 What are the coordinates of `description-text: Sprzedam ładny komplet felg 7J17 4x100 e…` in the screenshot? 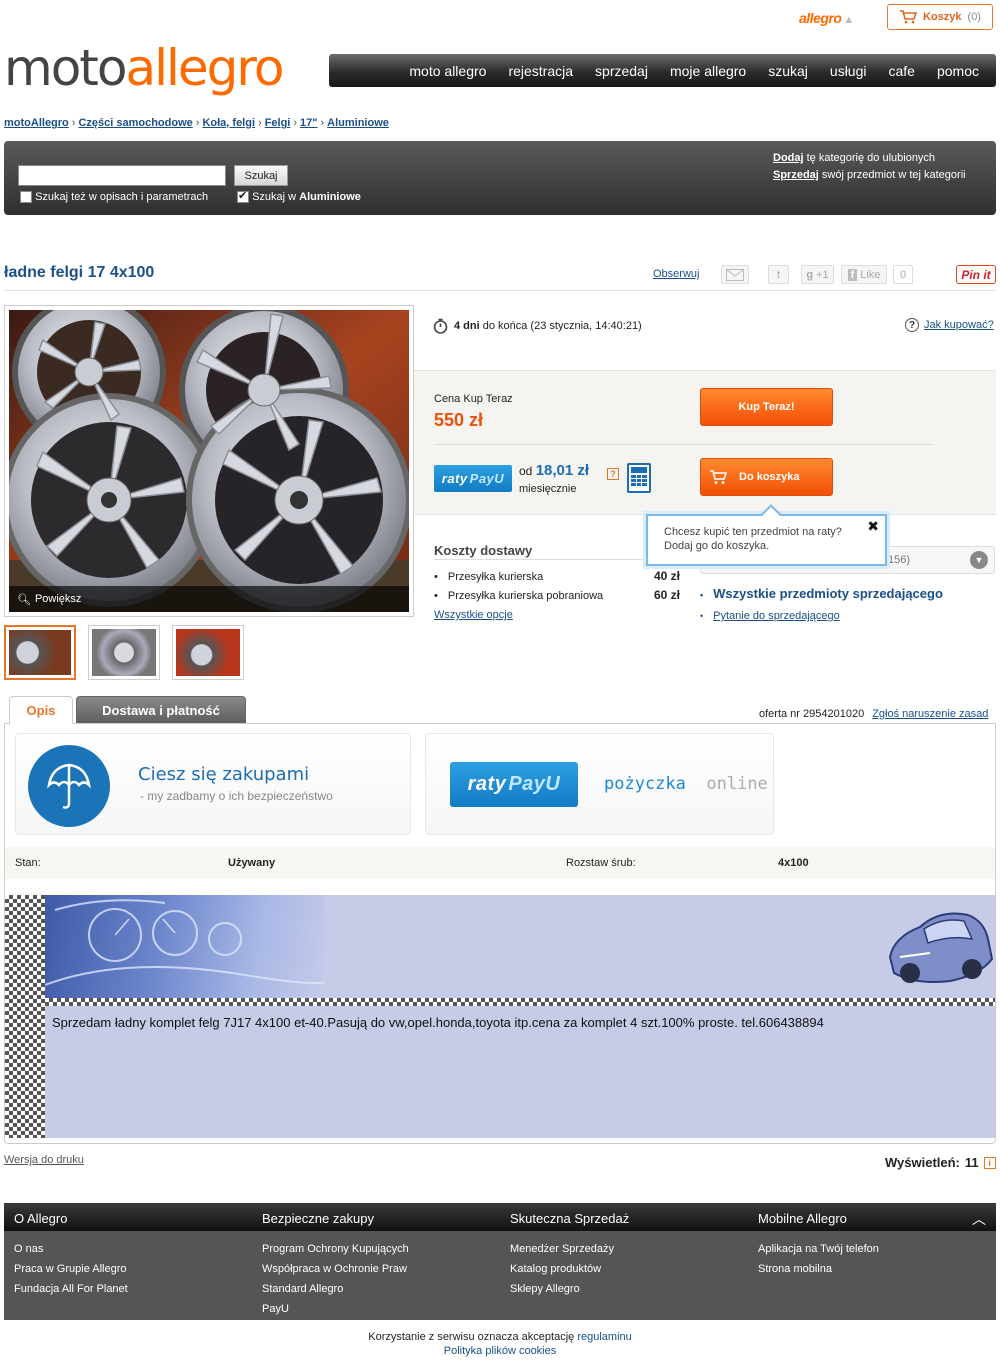 It's located at (438, 1022).